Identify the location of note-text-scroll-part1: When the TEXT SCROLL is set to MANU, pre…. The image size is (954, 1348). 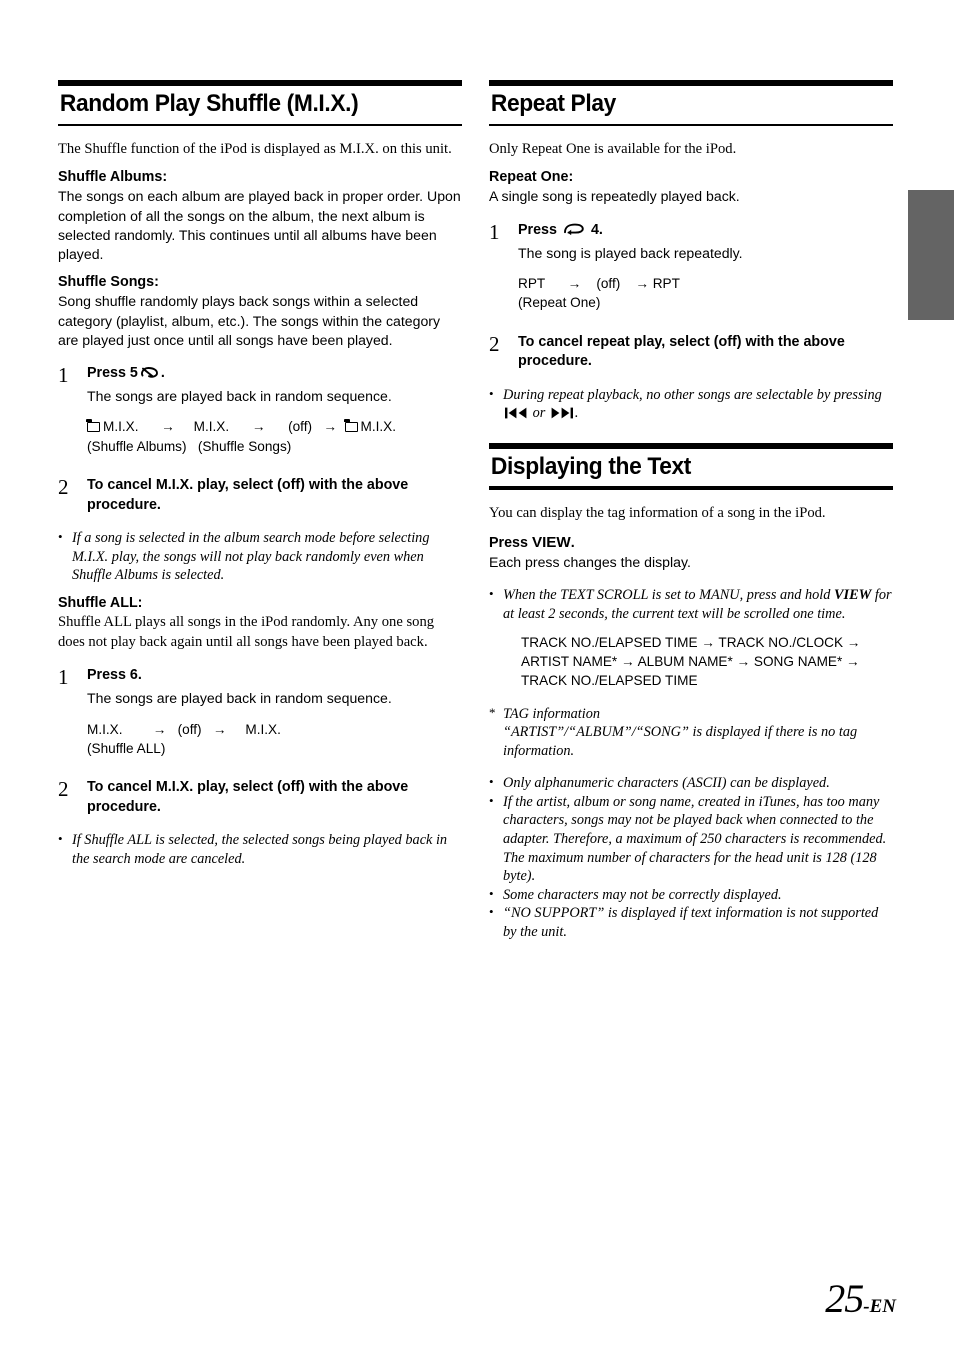
(668, 595).